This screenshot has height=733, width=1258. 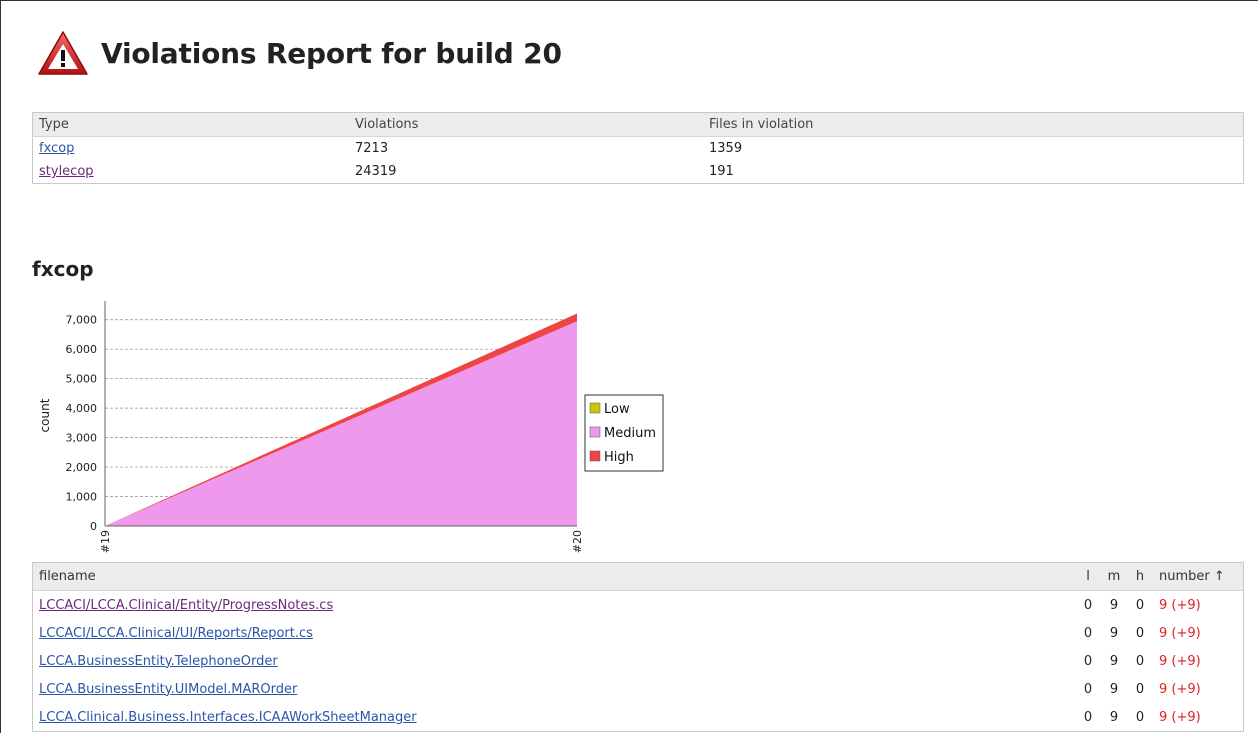 What do you see at coordinates (630, 433) in the screenshot?
I see `legend-label: Medium` at bounding box center [630, 433].